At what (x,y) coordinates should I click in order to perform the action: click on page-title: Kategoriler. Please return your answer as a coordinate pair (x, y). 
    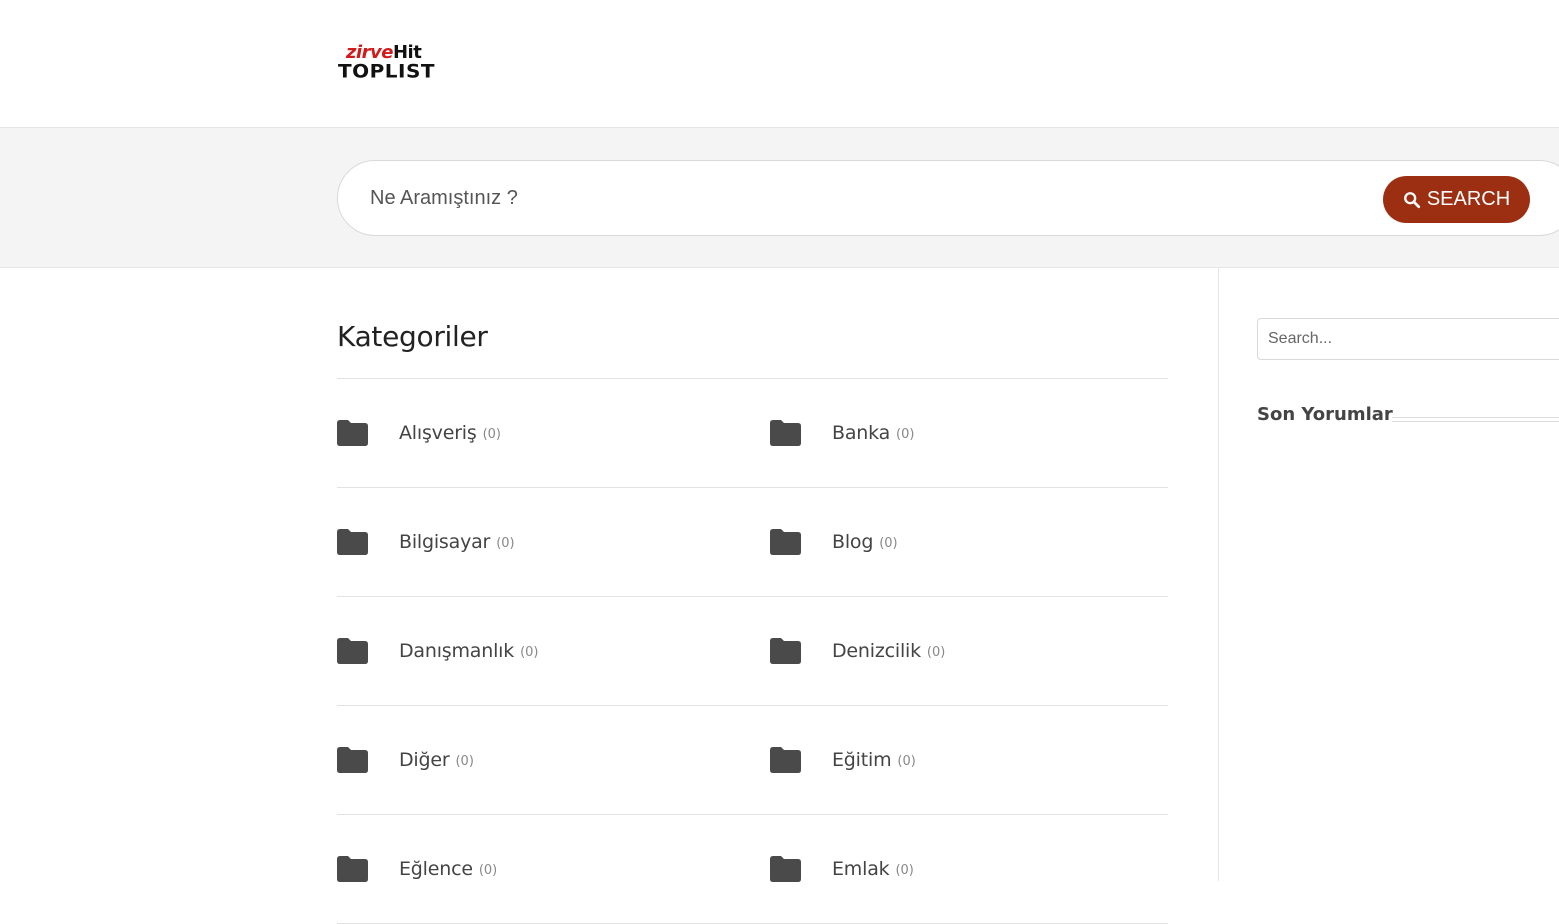
    Looking at the image, I should click on (412, 336).